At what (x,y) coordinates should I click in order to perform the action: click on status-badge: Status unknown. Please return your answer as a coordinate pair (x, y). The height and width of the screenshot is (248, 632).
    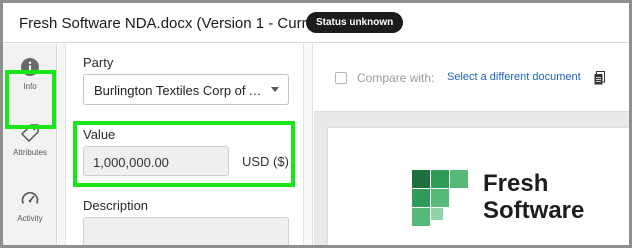
    Looking at the image, I should click on (355, 22).